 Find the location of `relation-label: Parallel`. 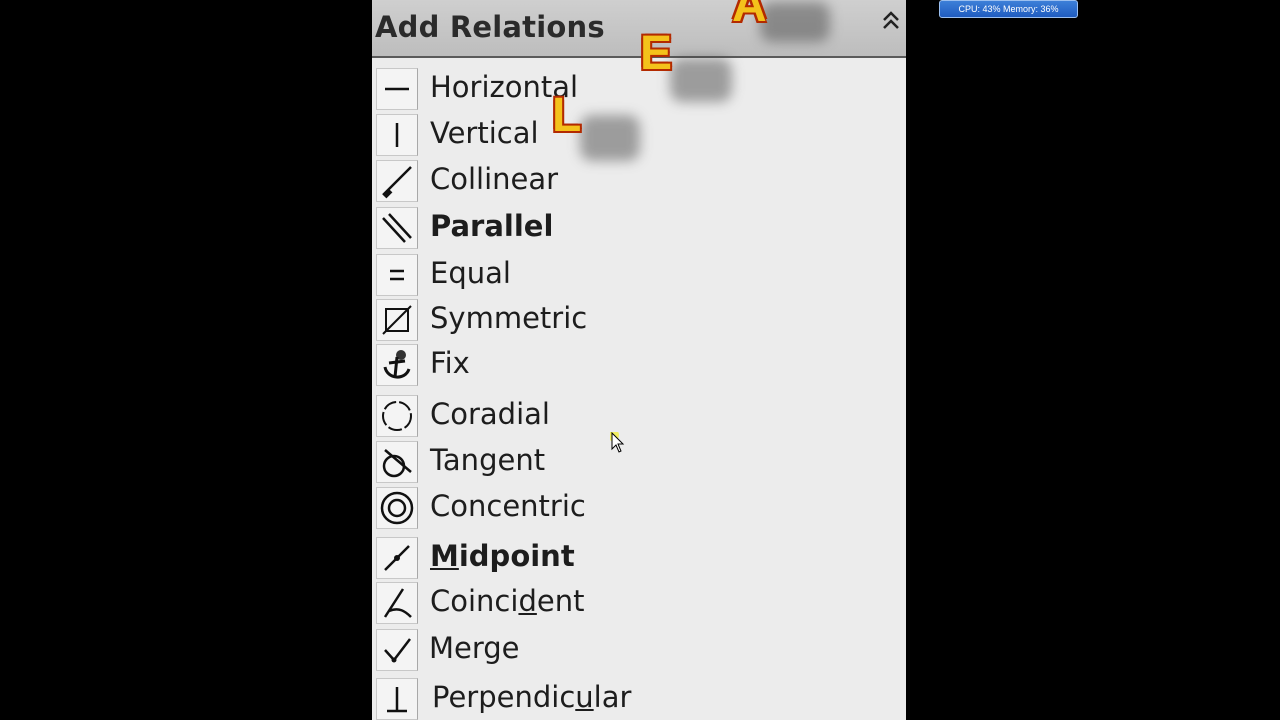

relation-label: Parallel is located at coordinates (492, 226).